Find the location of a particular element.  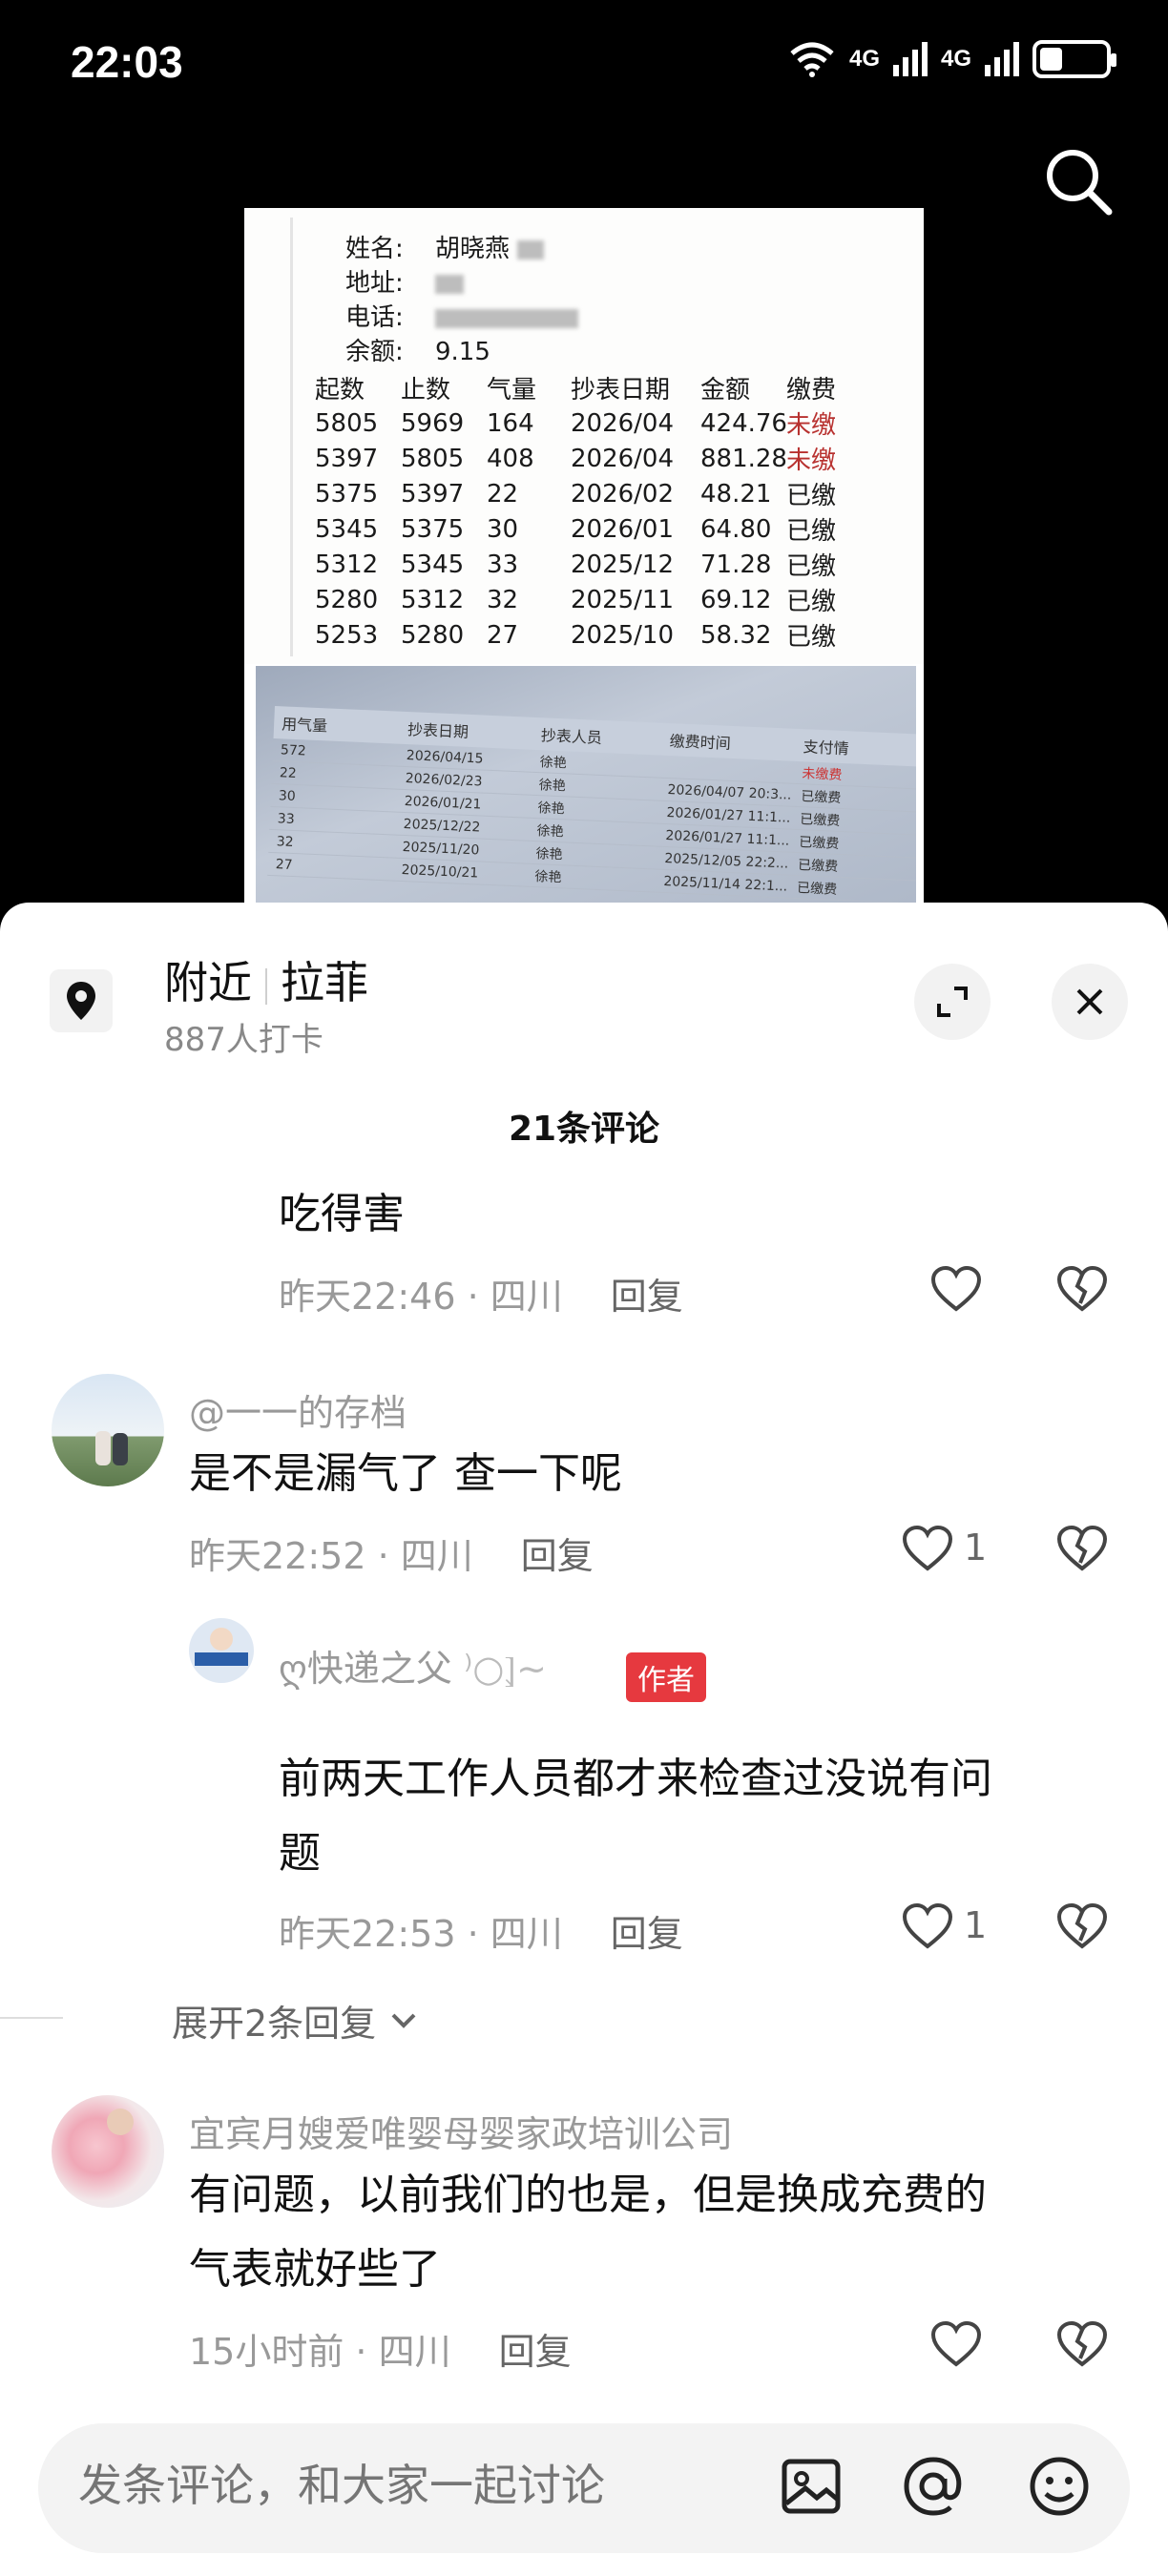

expand-icon is located at coordinates (952, 1002).